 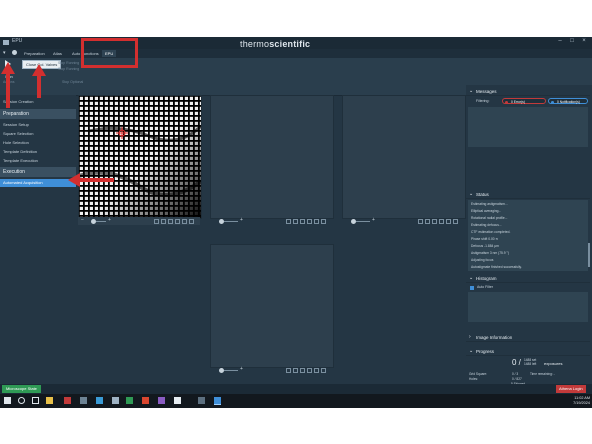 What do you see at coordinates (38, 134) in the screenshot?
I see `nav-square-selection: Square Selection` at bounding box center [38, 134].